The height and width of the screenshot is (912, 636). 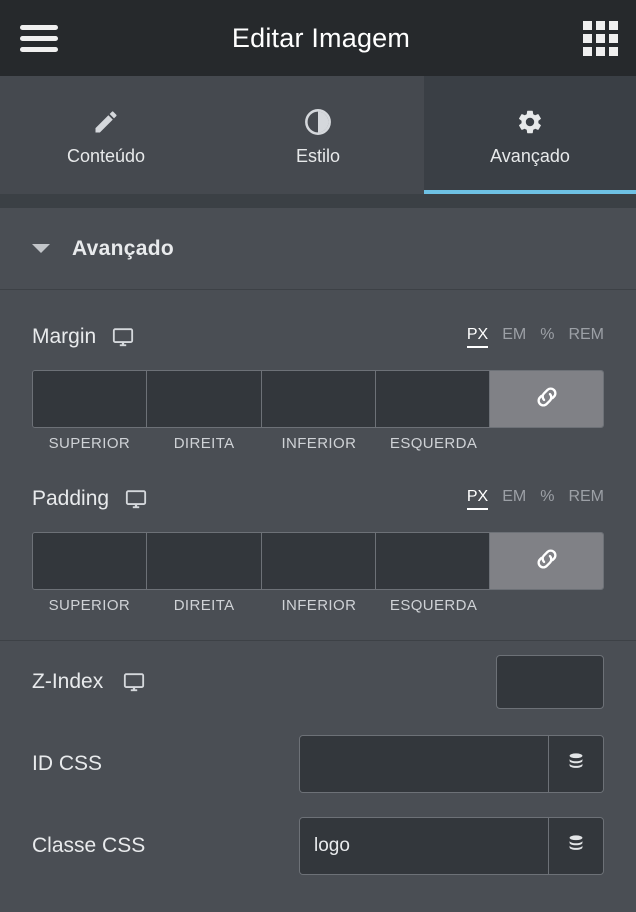 I want to click on padding-label-esquerda: ESQUERDA, so click(x=433, y=605).